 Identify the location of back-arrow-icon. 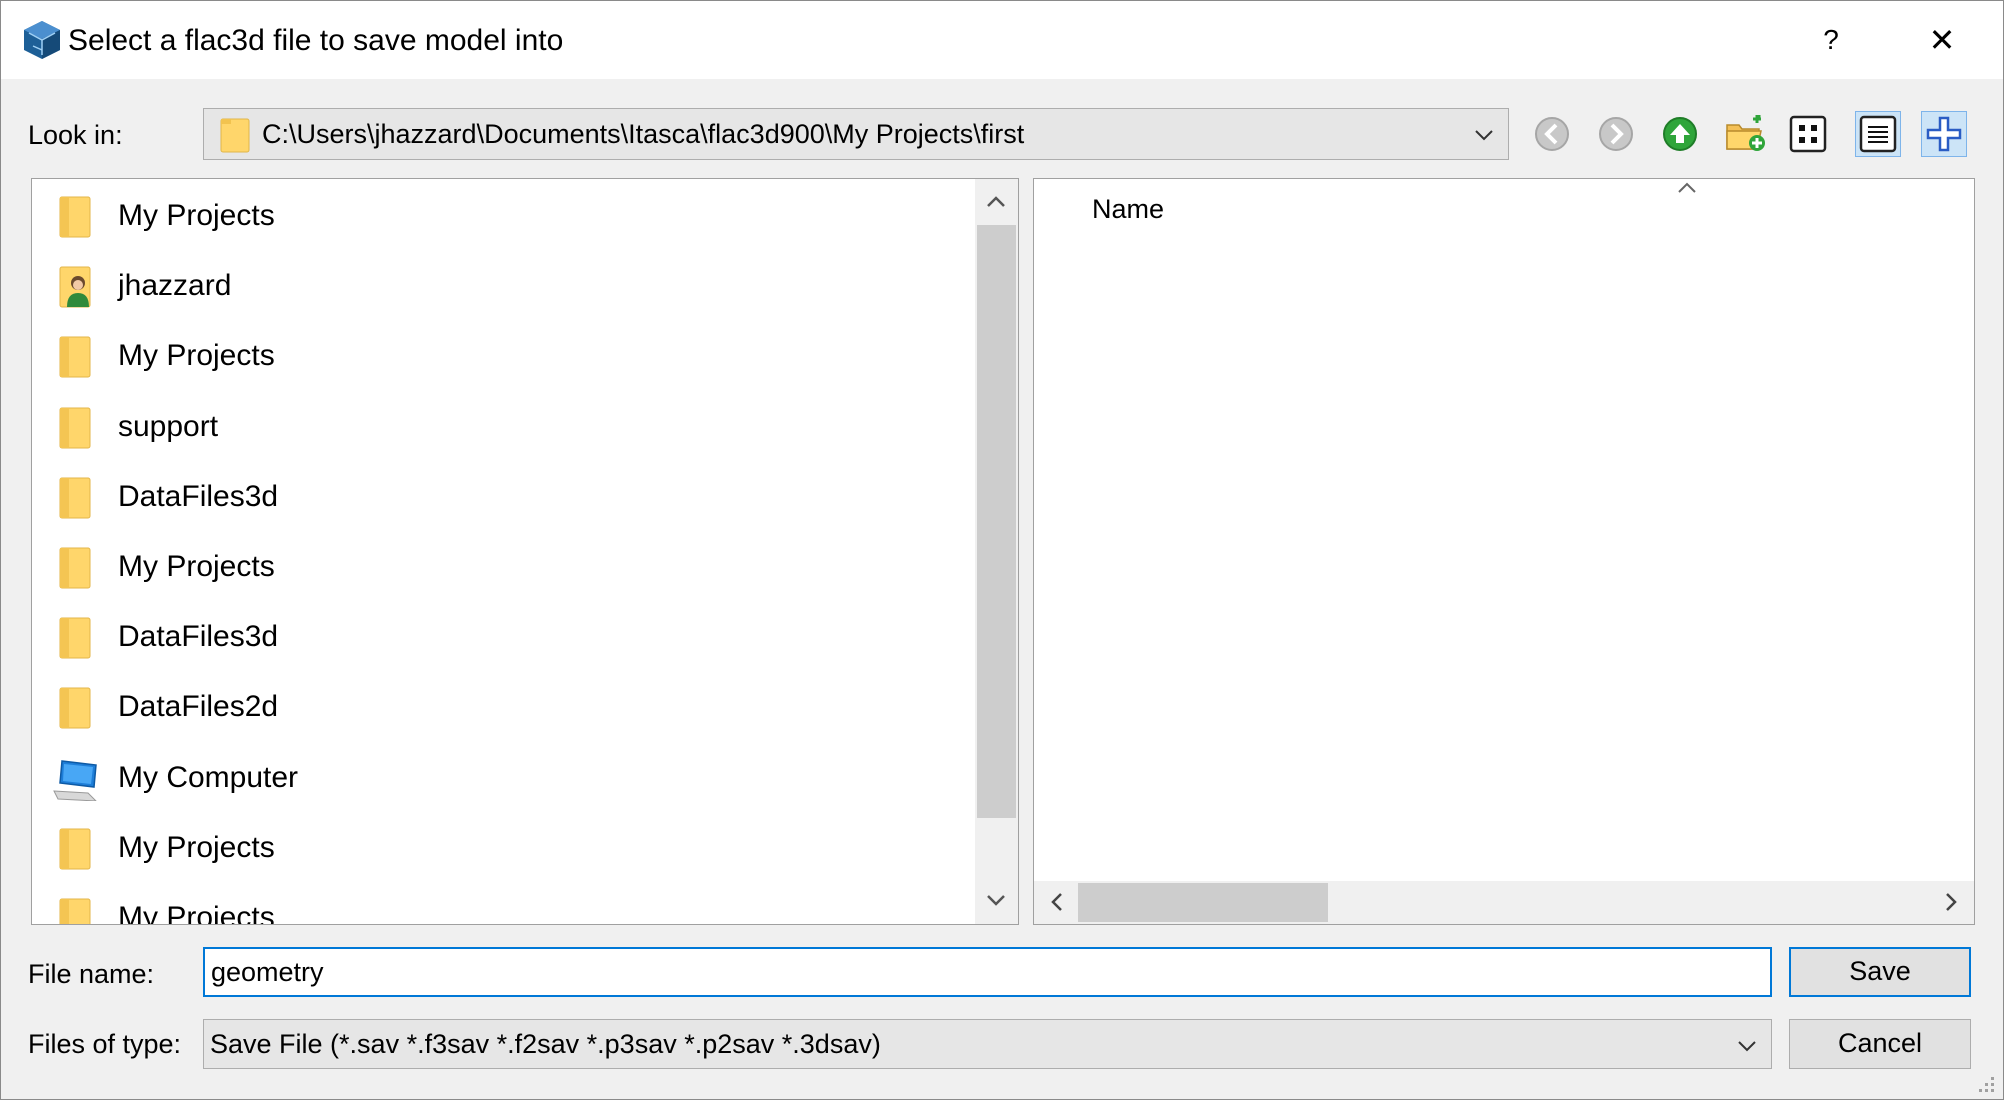
(1552, 134).